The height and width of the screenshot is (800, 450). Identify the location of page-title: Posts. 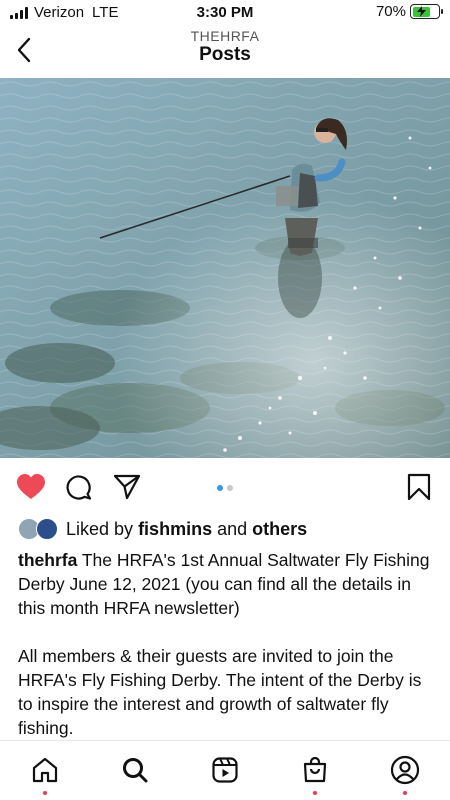
(225, 54).